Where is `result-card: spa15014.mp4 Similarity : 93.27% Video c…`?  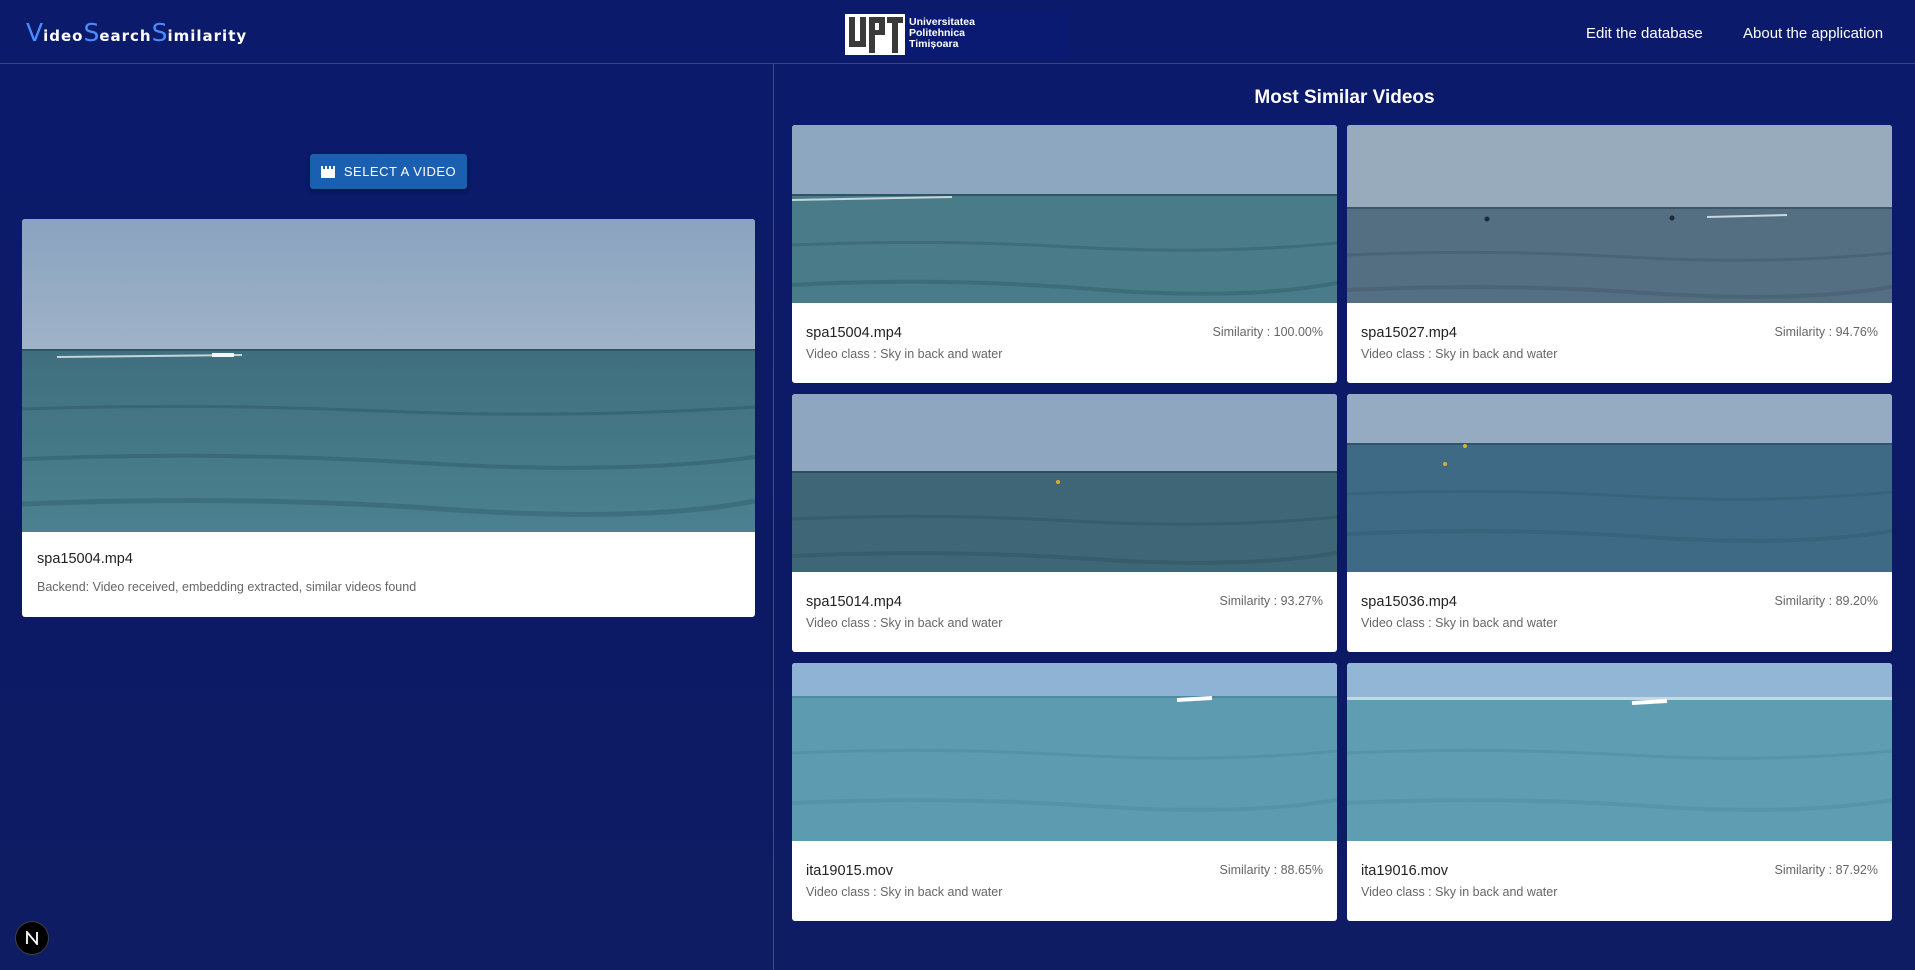
result-card: spa15014.mp4 Similarity : 93.27% Video c… is located at coordinates (1064, 523).